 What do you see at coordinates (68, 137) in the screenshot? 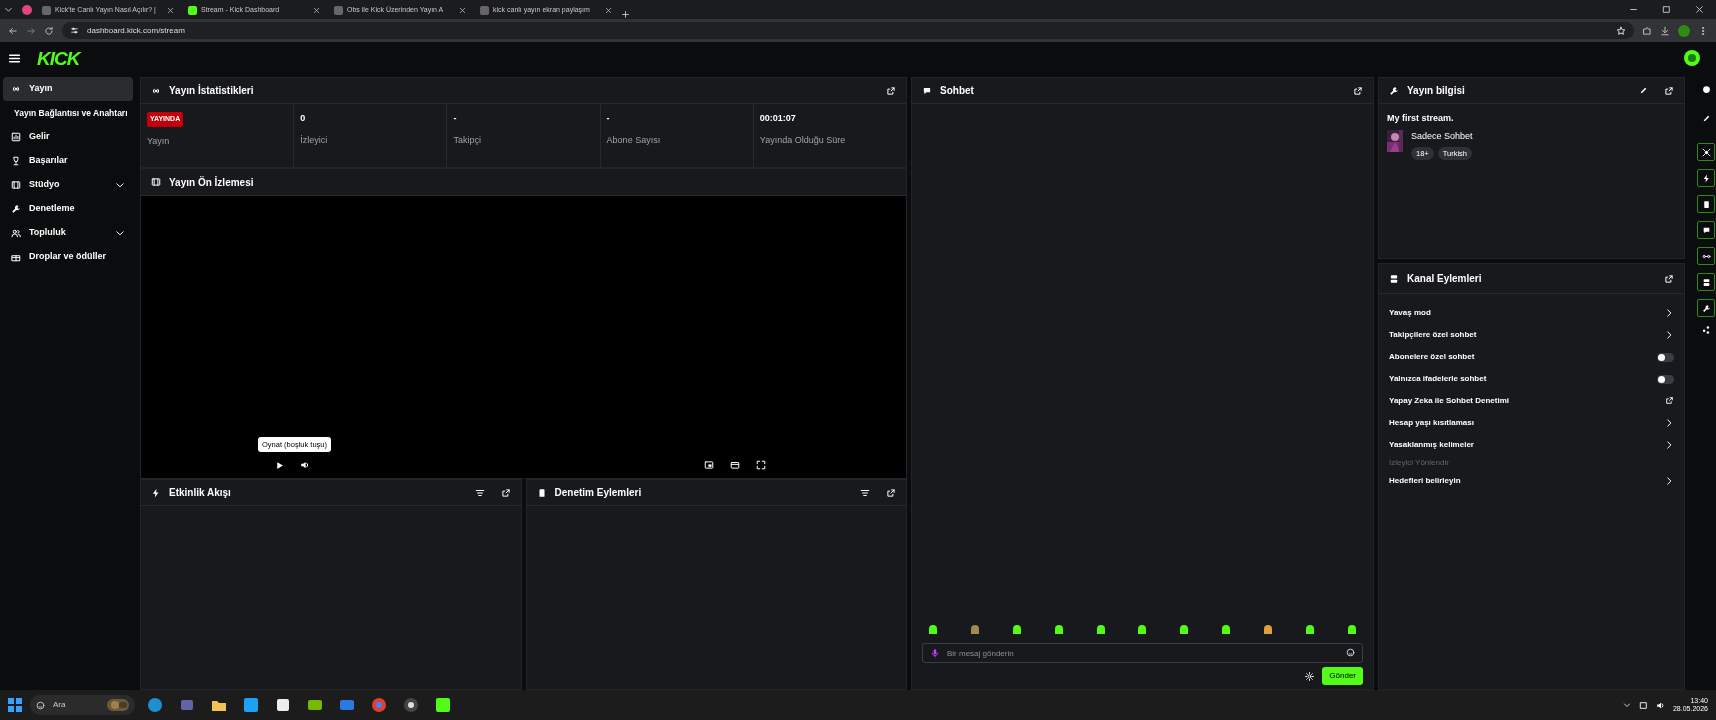
I see `sidebar-item: Gelir` at bounding box center [68, 137].